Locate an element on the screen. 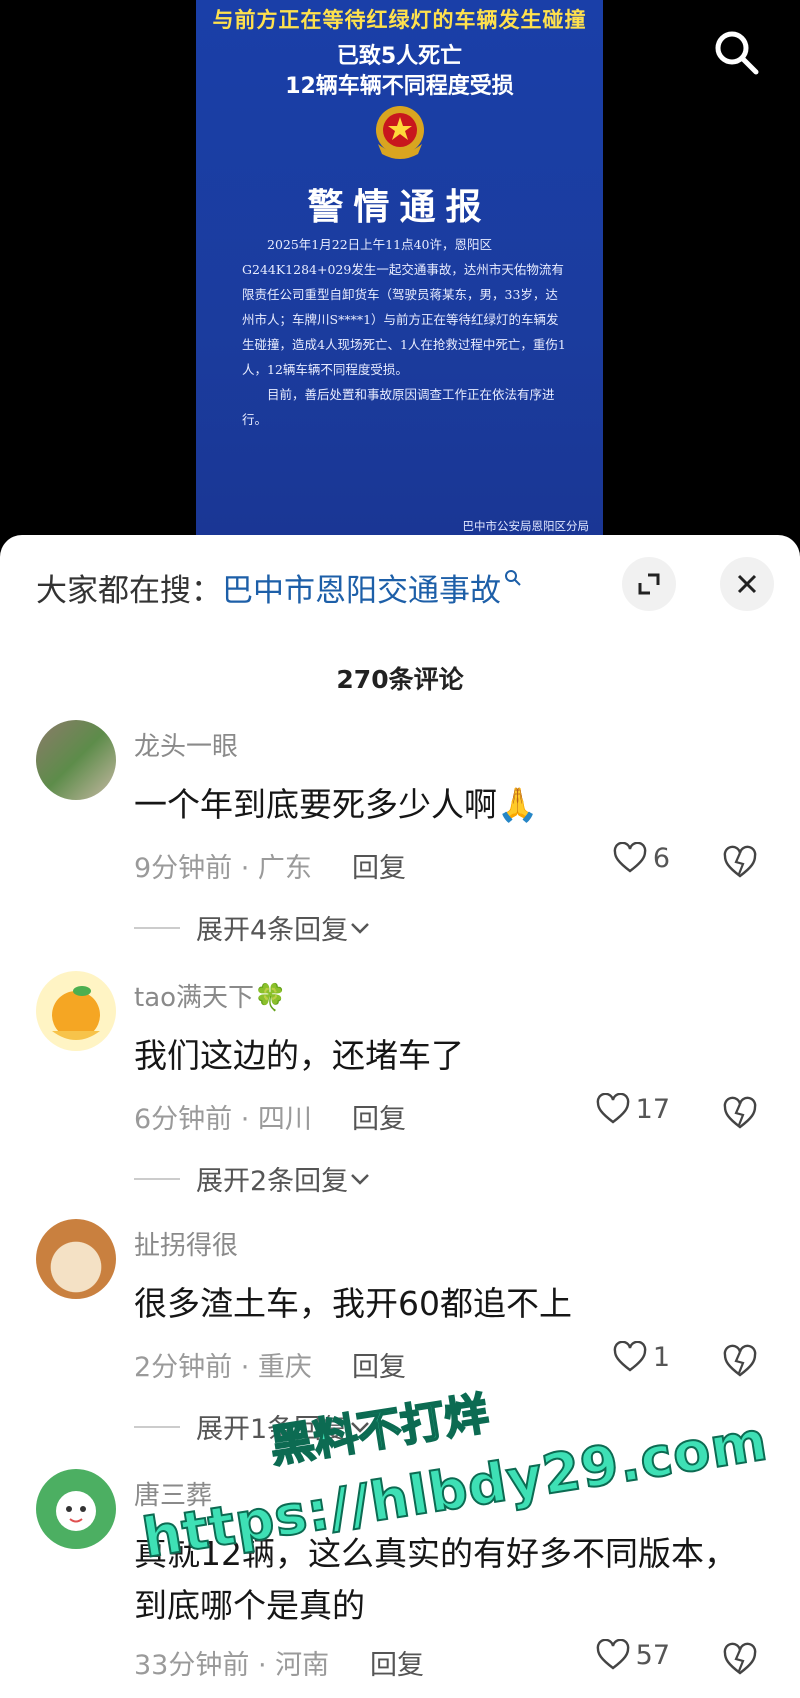 Image resolution: width=800 pixels, height=1698 pixels. like-button: 17 is located at coordinates (633, 1109).